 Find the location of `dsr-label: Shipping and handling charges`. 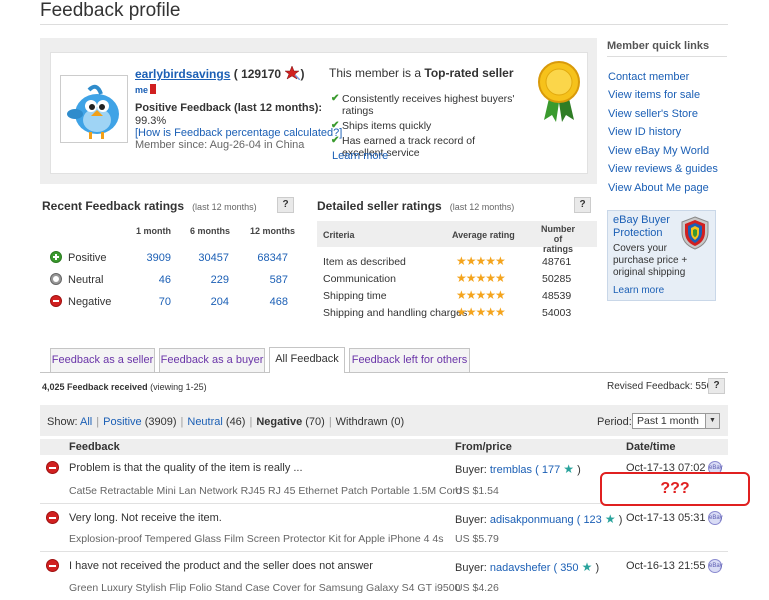

dsr-label: Shipping and handling charges is located at coordinates (395, 313).